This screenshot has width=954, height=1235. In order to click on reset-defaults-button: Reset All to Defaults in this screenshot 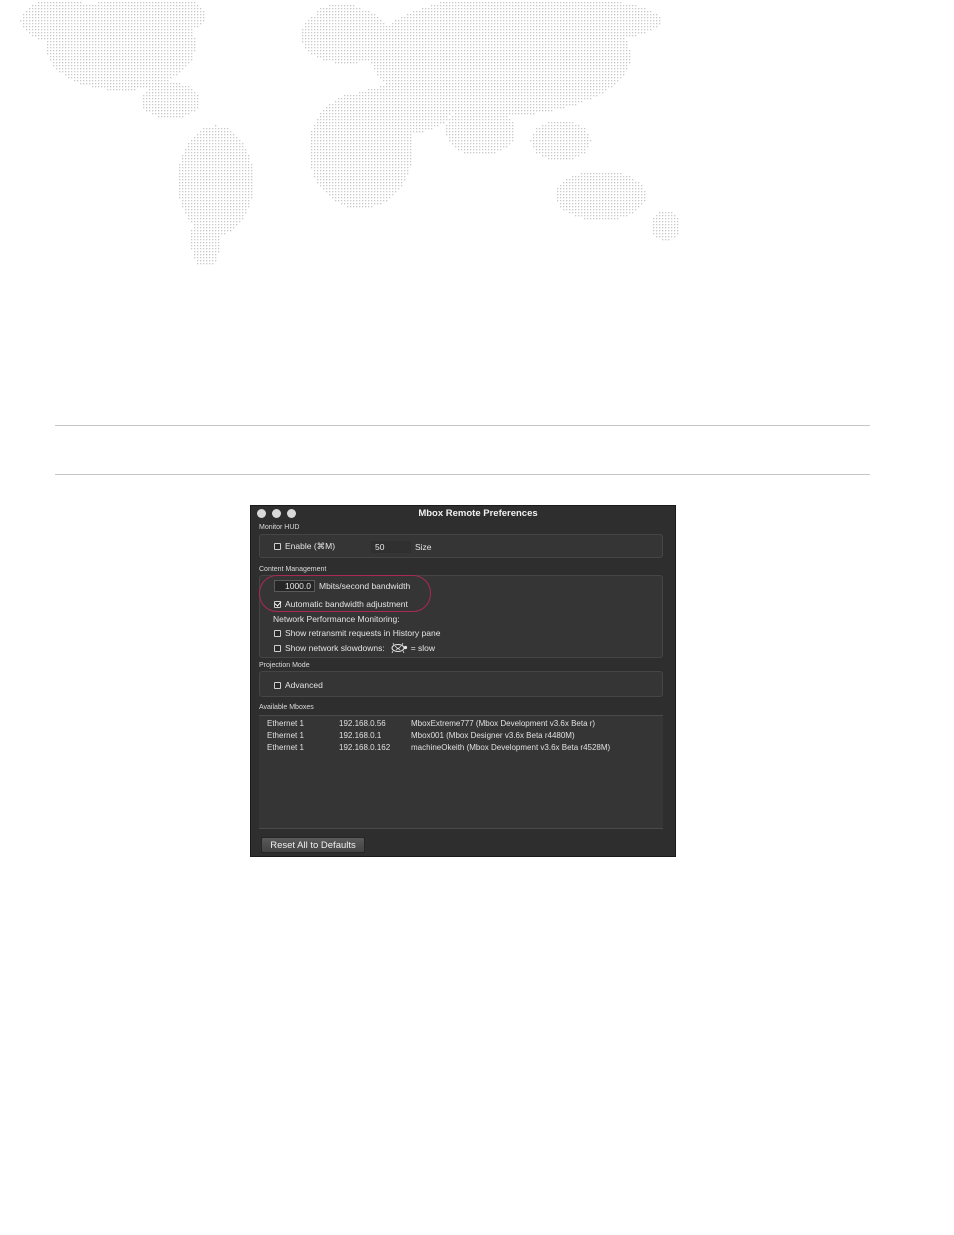, I will do `click(313, 845)`.